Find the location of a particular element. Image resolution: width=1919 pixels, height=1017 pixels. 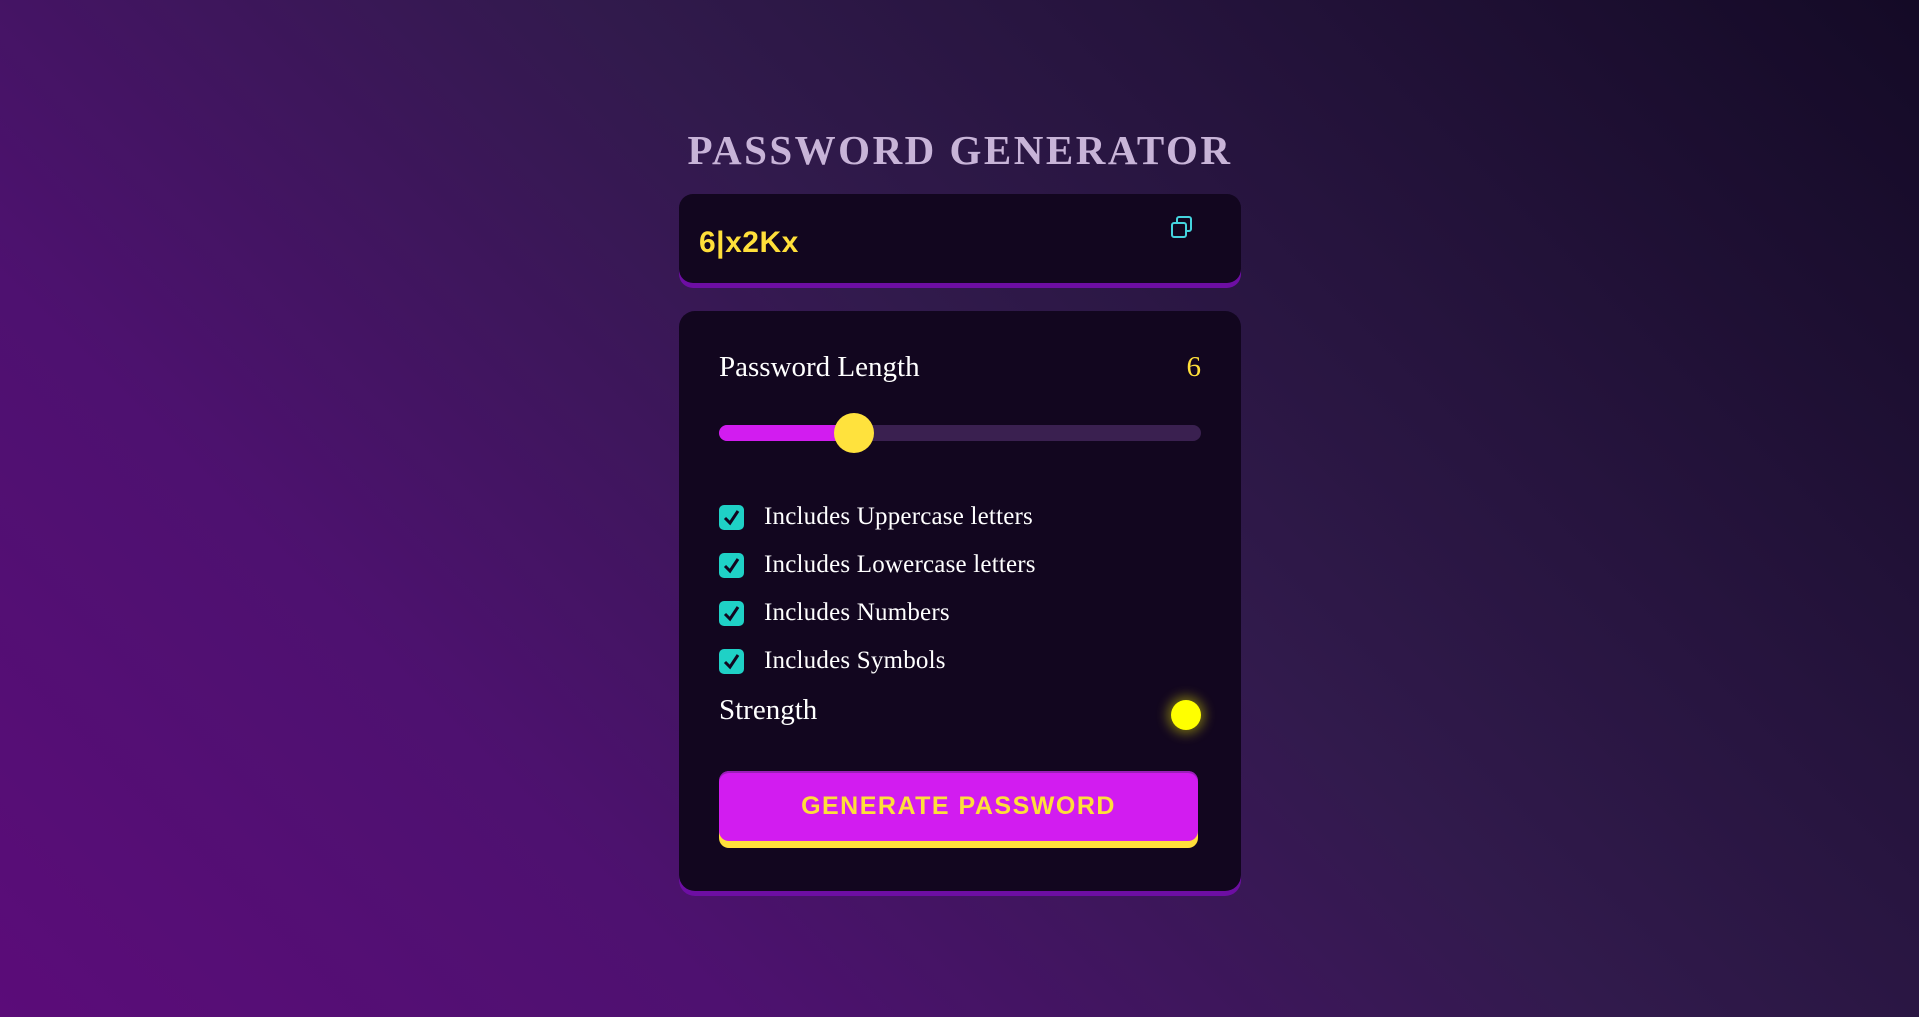

option-numbers: Includes Numbers is located at coordinates (877, 613).